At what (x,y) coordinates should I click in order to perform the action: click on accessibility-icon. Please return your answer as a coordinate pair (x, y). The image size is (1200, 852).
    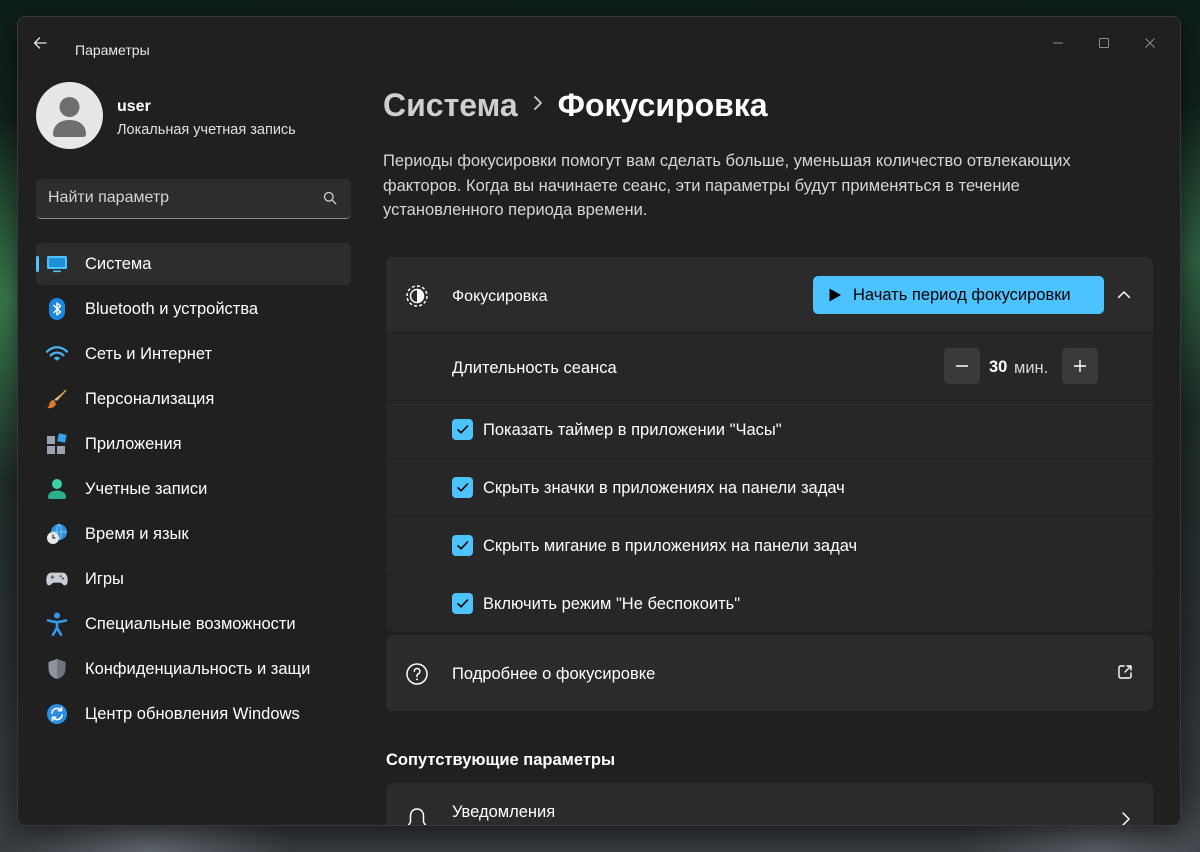
    Looking at the image, I should click on (57, 624).